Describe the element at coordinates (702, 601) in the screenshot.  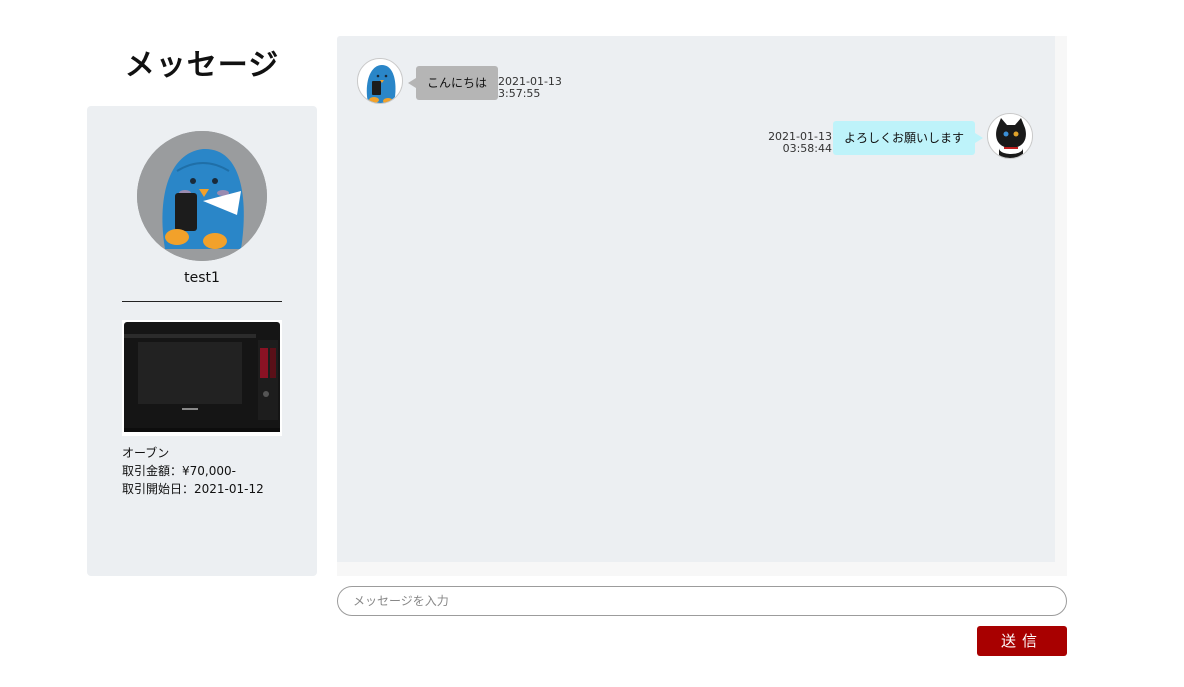
I see `message-input` at that location.